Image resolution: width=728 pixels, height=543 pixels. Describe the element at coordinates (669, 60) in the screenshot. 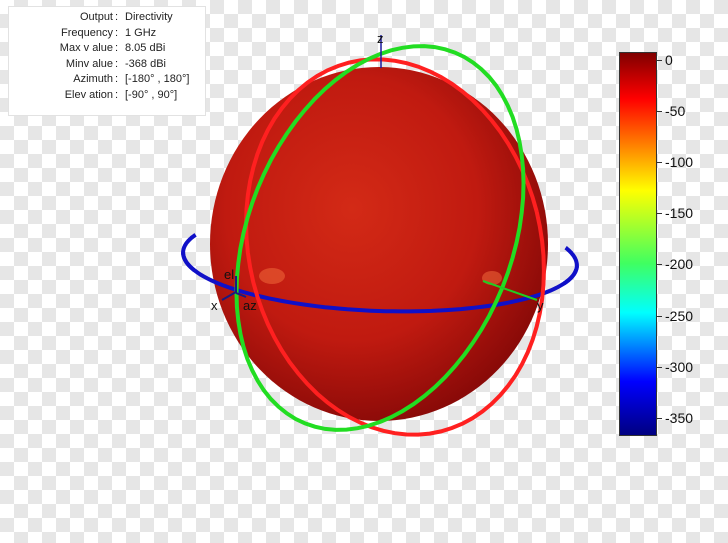

I see `colorbar-tick-label: 0` at that location.